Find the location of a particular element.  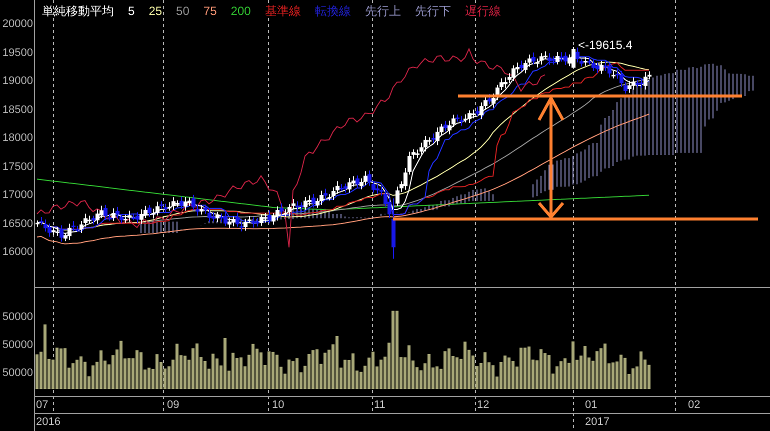

axis-label: 2016 is located at coordinates (48, 422).